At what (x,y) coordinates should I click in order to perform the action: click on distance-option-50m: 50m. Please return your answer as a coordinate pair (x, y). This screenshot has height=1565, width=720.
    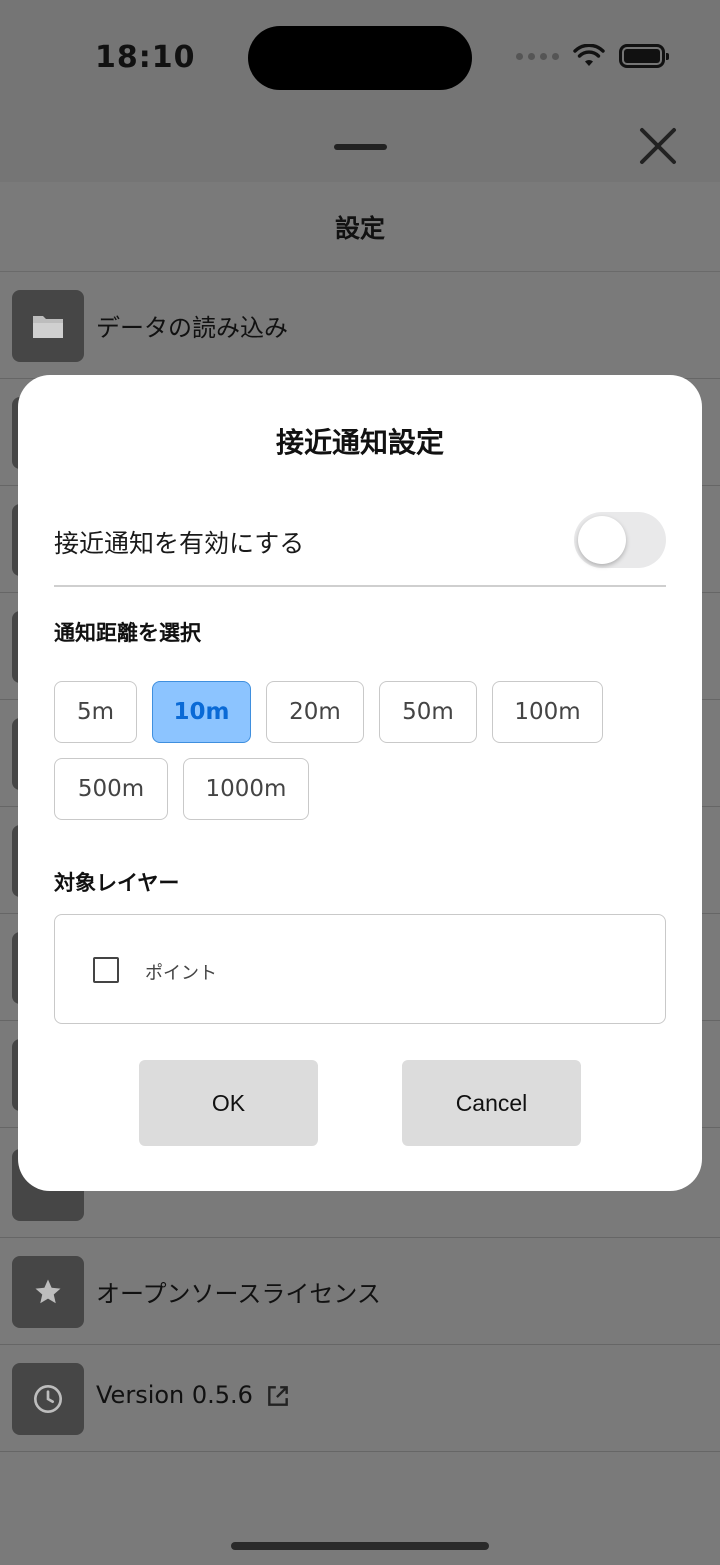
    Looking at the image, I should click on (428, 712).